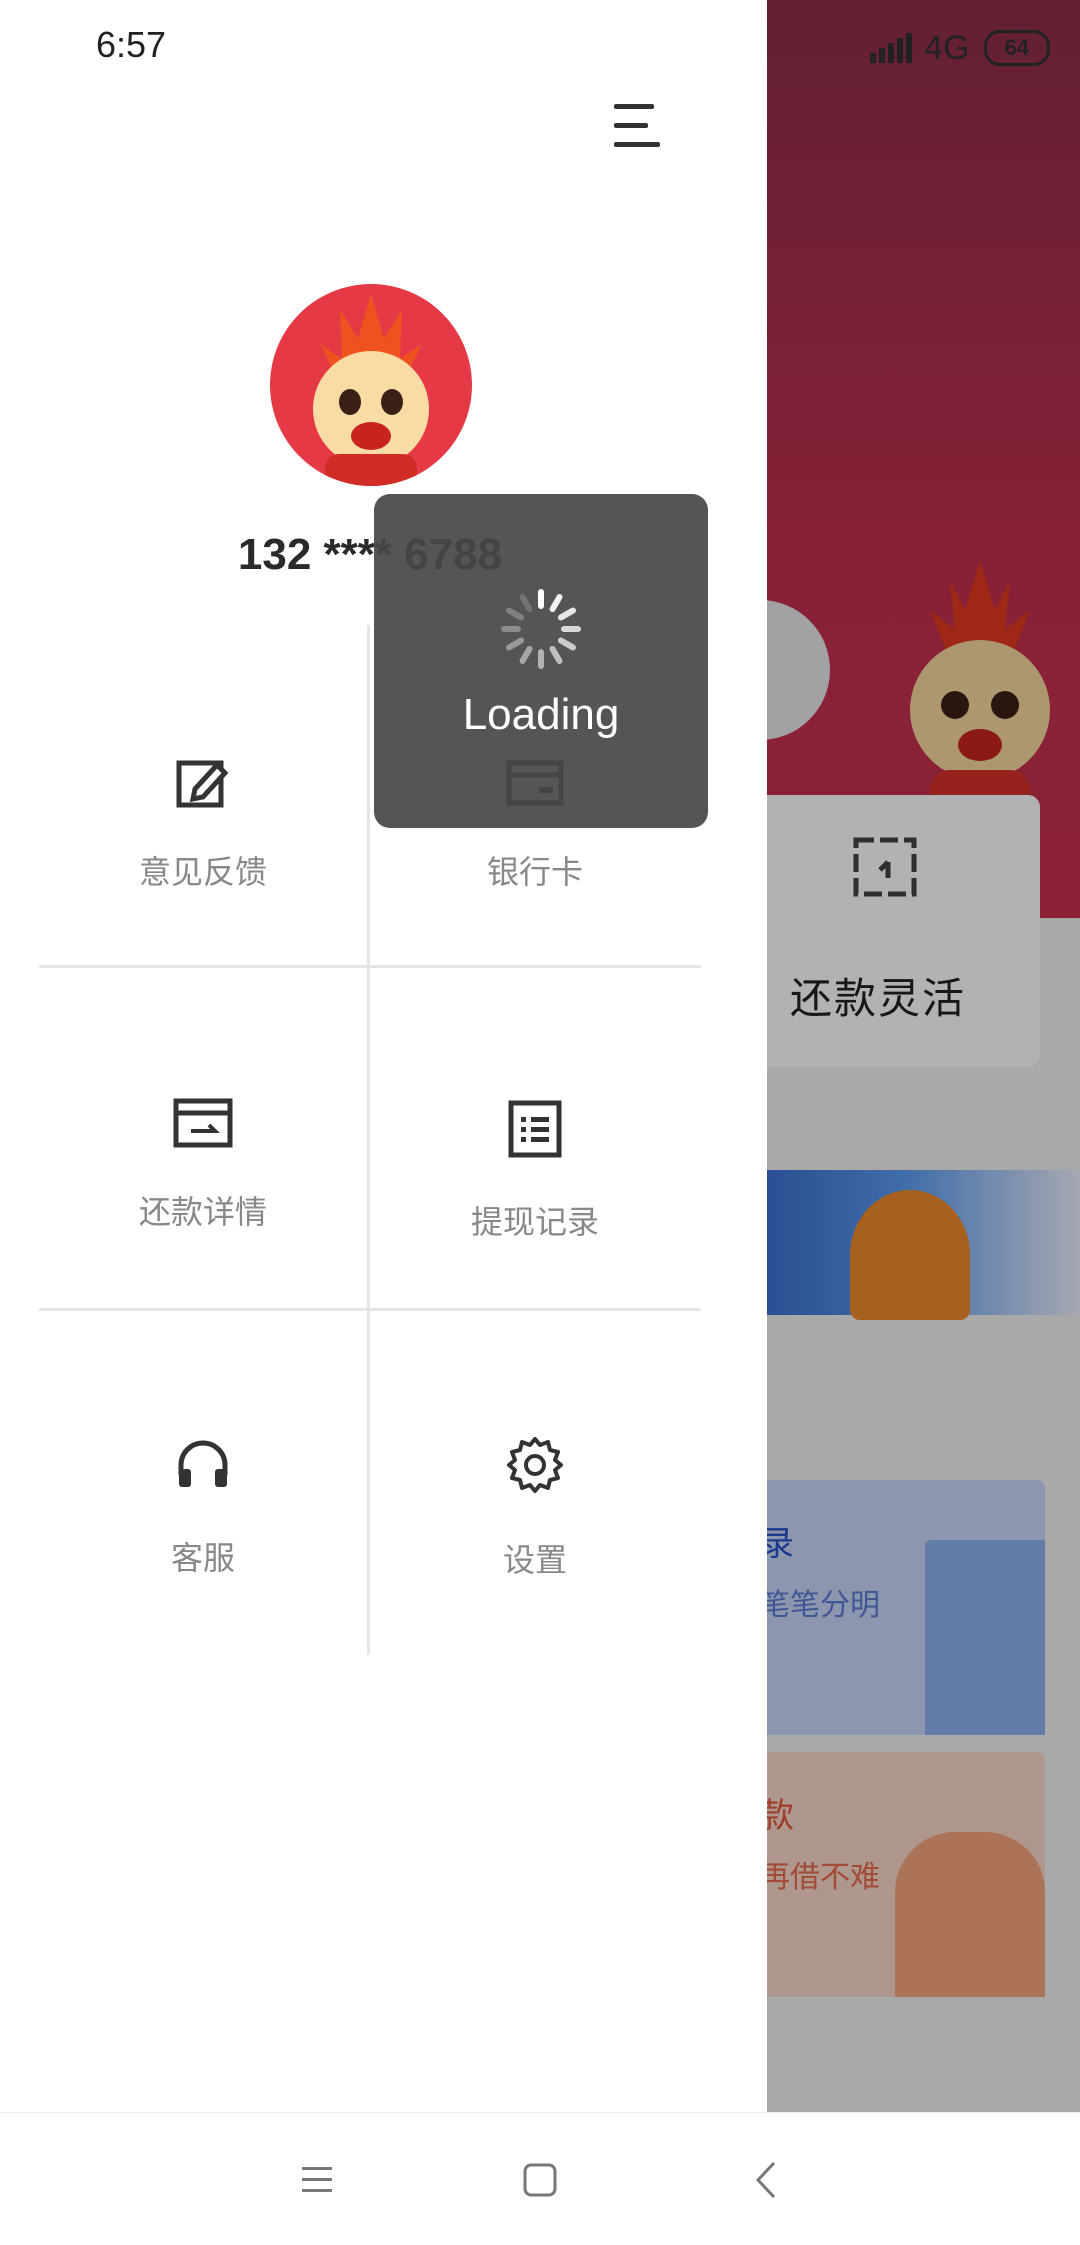 Image resolution: width=1080 pixels, height=2245 pixels. What do you see at coordinates (1016, 48) in the screenshot?
I see `battery-indicator: 64` at bounding box center [1016, 48].